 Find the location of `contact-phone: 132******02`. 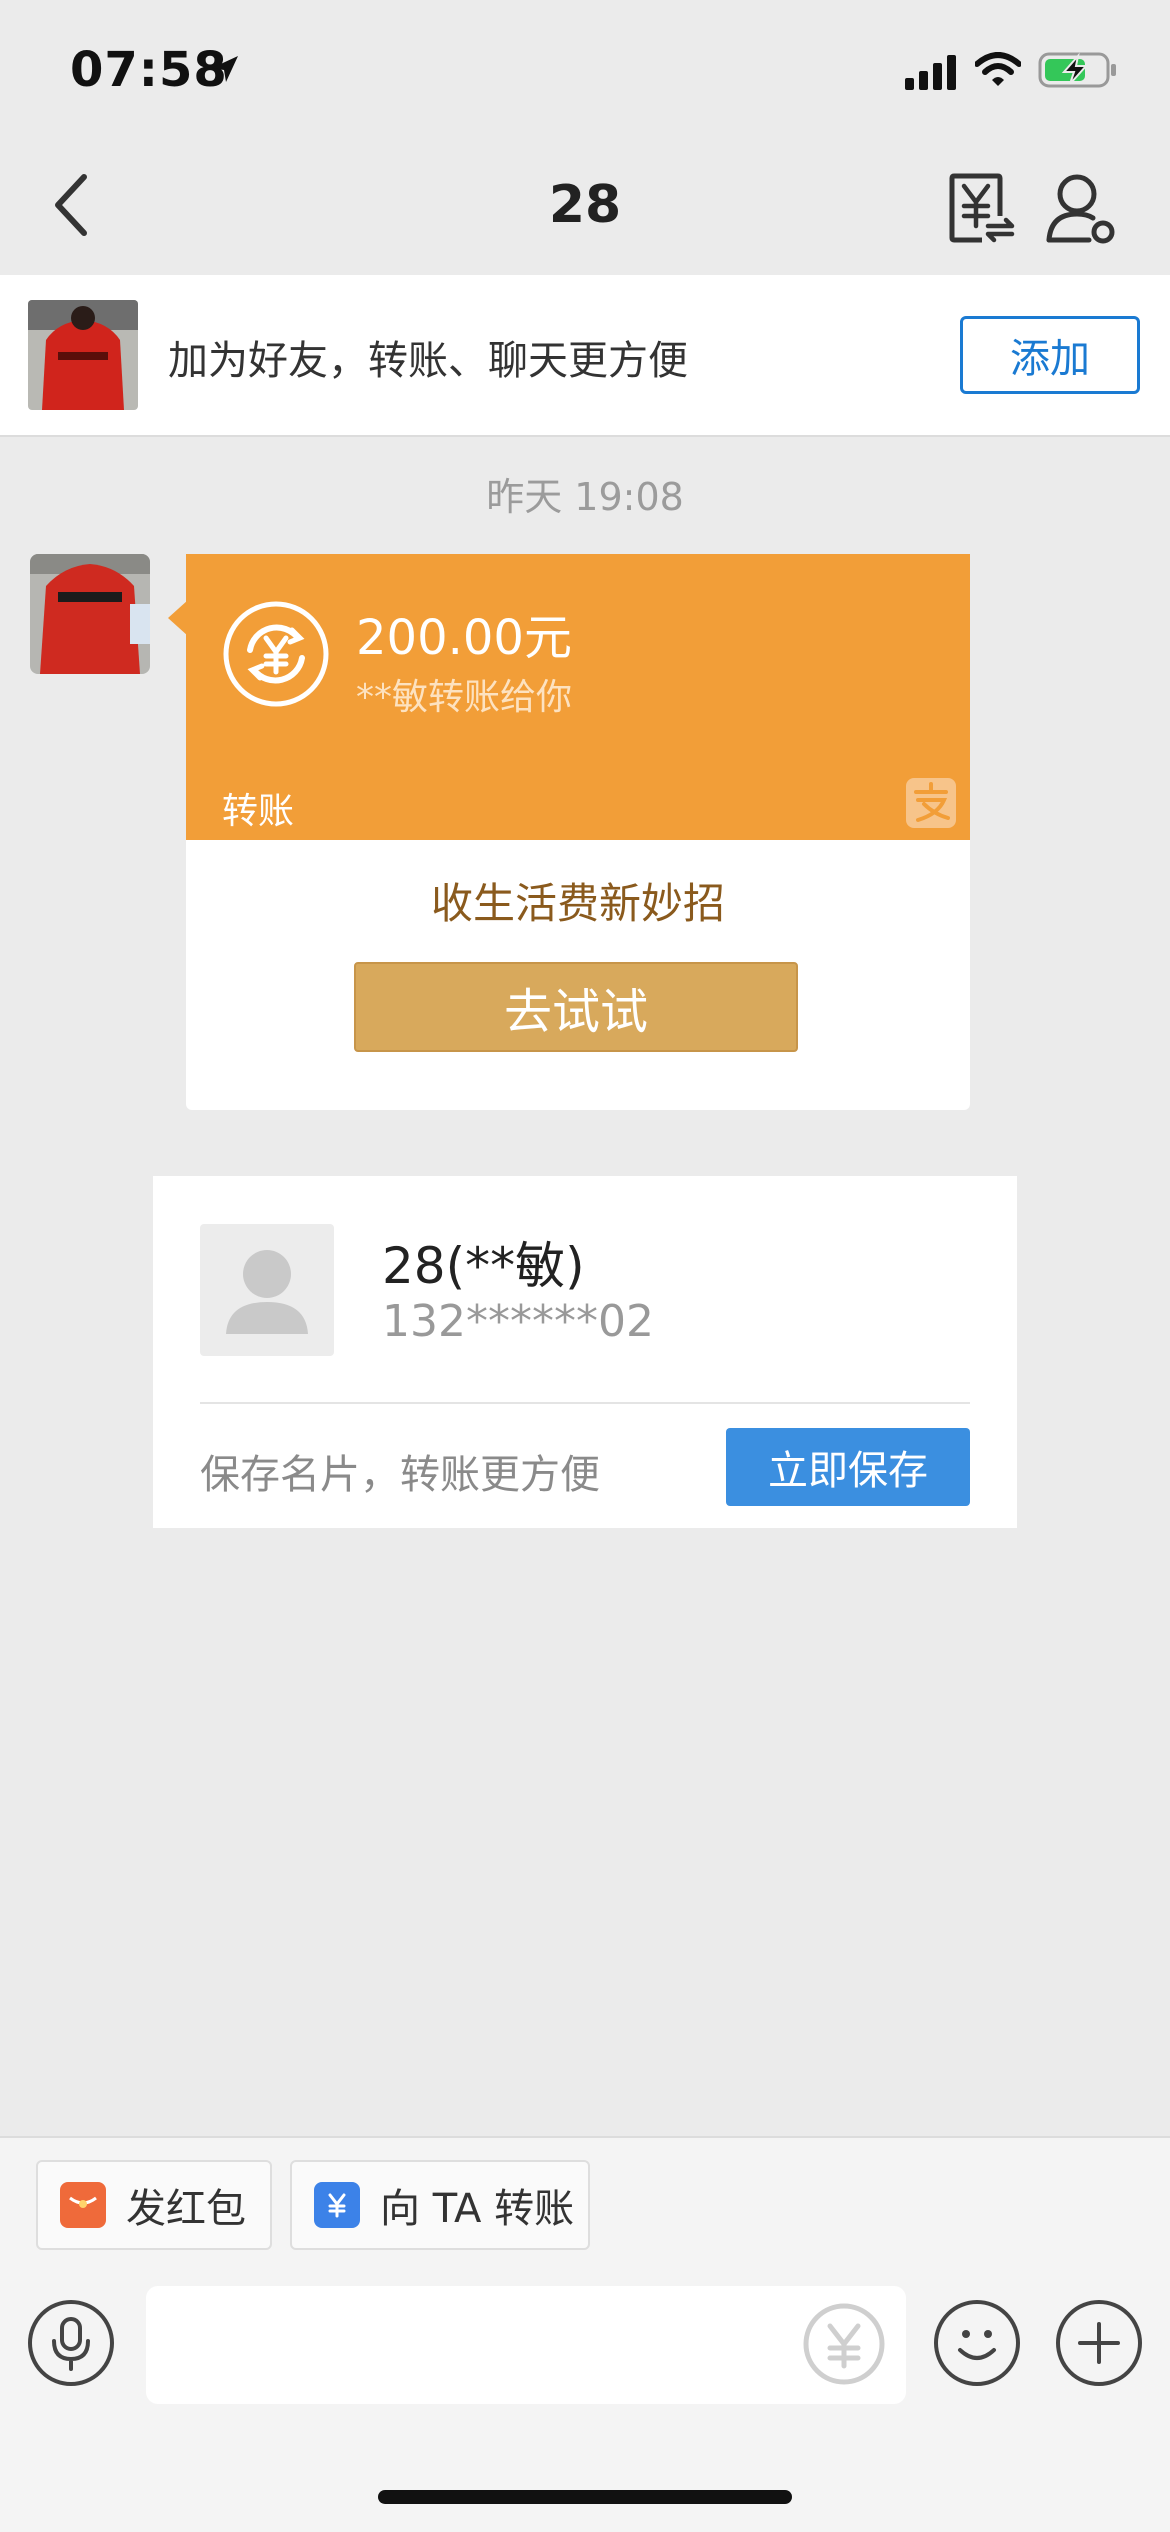

contact-phone: 132******02 is located at coordinates (518, 1321).